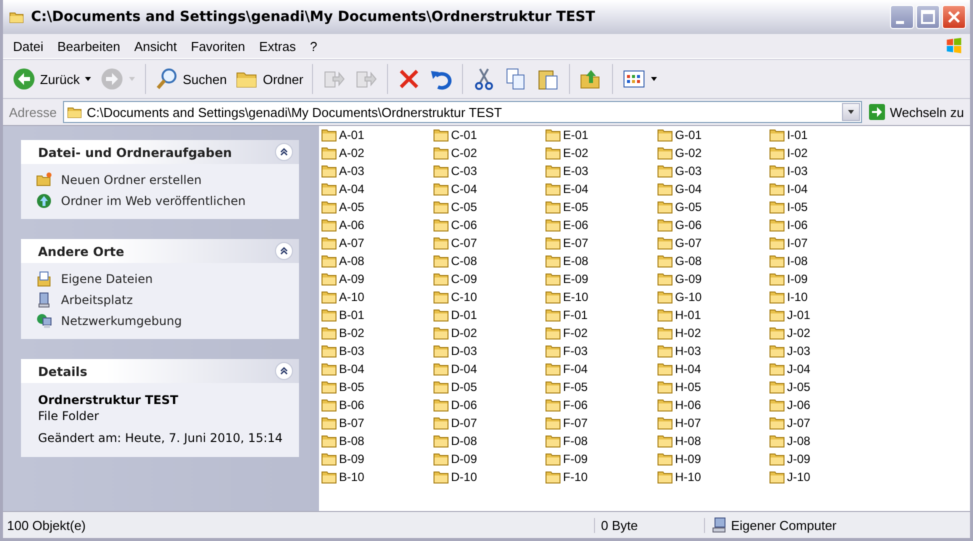 The image size is (973, 541). Describe the element at coordinates (601, 207) in the screenshot. I see `folder-item: E-05` at that location.